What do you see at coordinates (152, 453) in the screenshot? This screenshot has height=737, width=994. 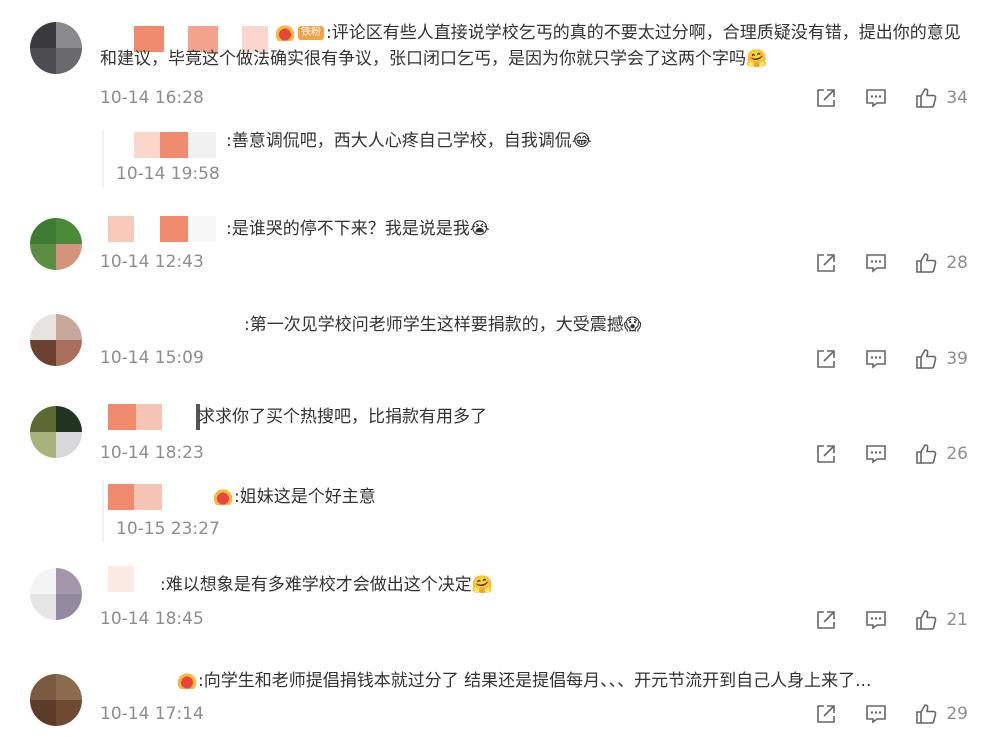 I see `timestamp: 10-14 18:23` at bounding box center [152, 453].